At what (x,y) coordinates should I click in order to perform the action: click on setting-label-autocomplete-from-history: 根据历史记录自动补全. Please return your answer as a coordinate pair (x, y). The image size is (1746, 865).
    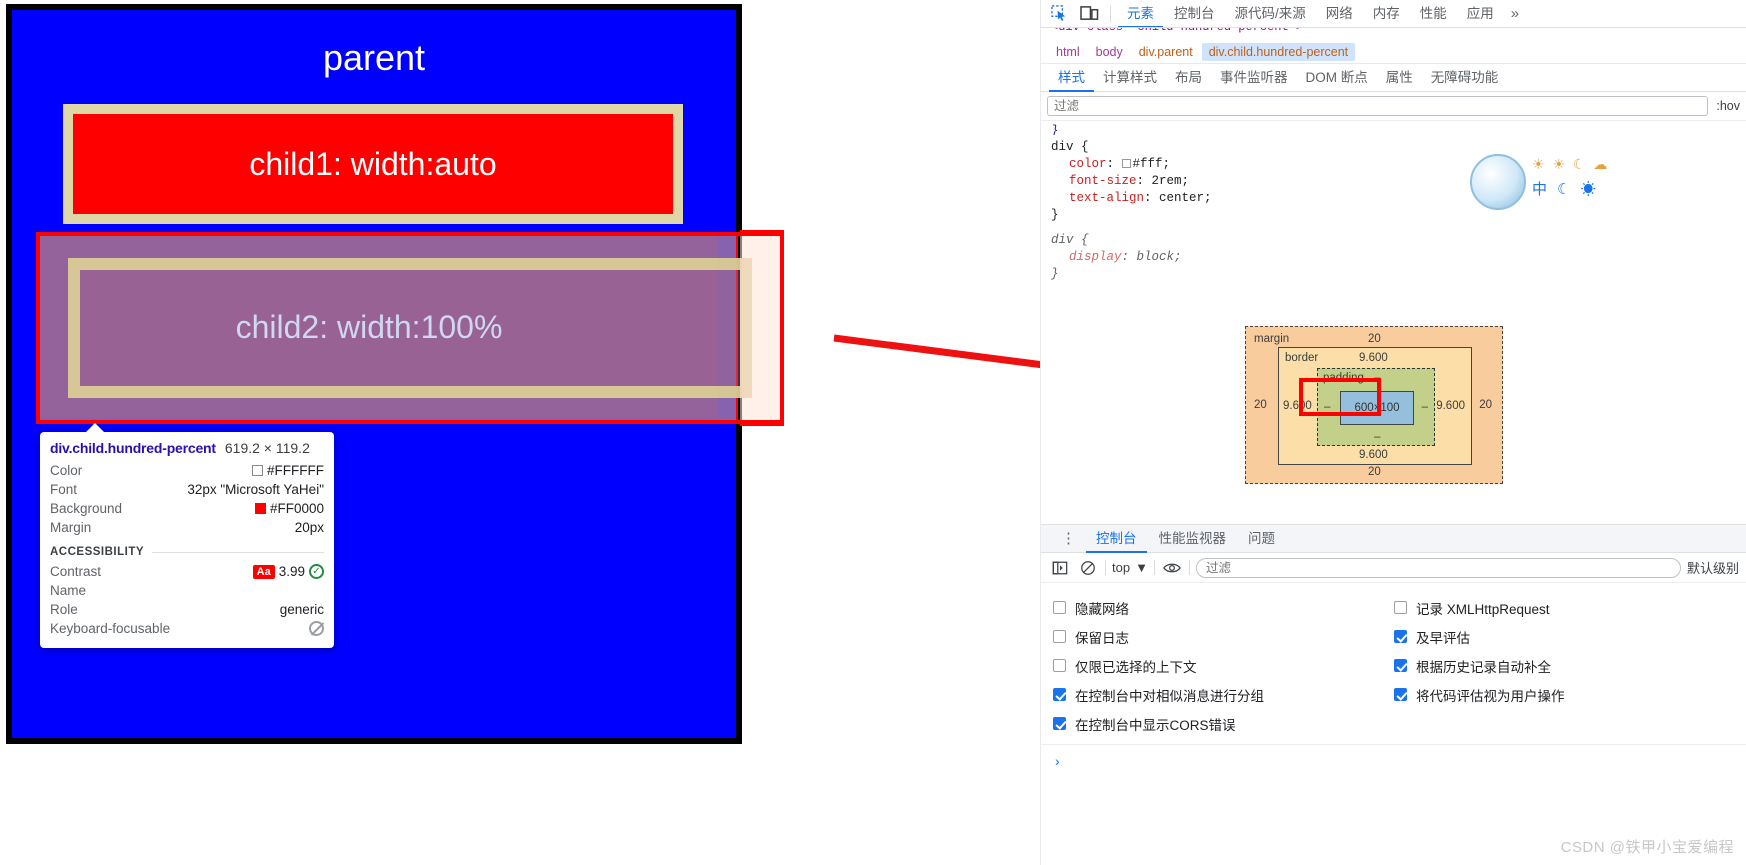
    Looking at the image, I should click on (1483, 667).